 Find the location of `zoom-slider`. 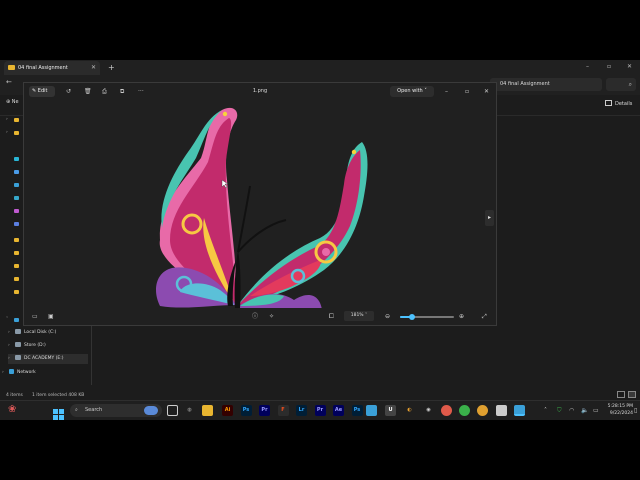

zoom-slider is located at coordinates (427, 317).